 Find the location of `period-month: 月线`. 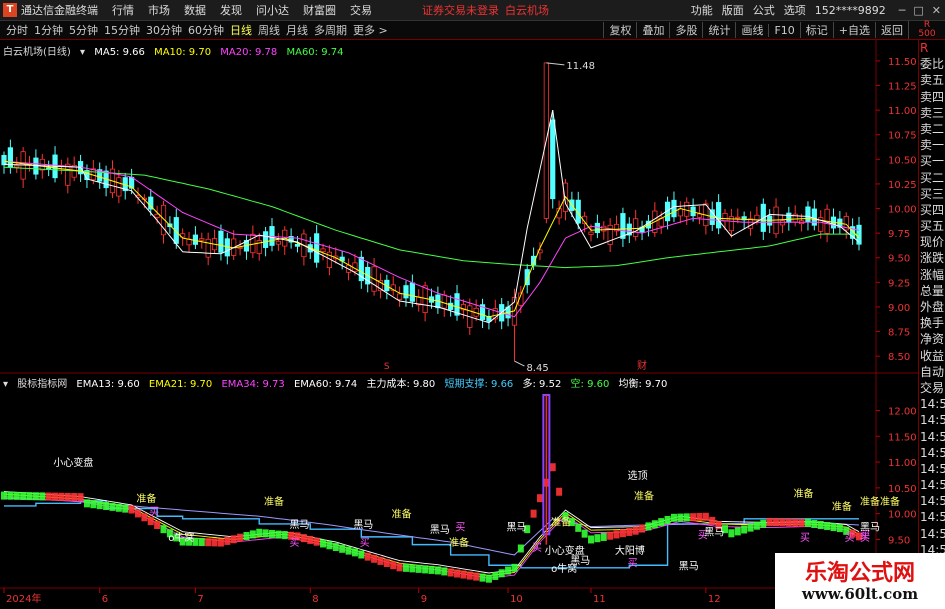

period-month: 月线 is located at coordinates (297, 30).